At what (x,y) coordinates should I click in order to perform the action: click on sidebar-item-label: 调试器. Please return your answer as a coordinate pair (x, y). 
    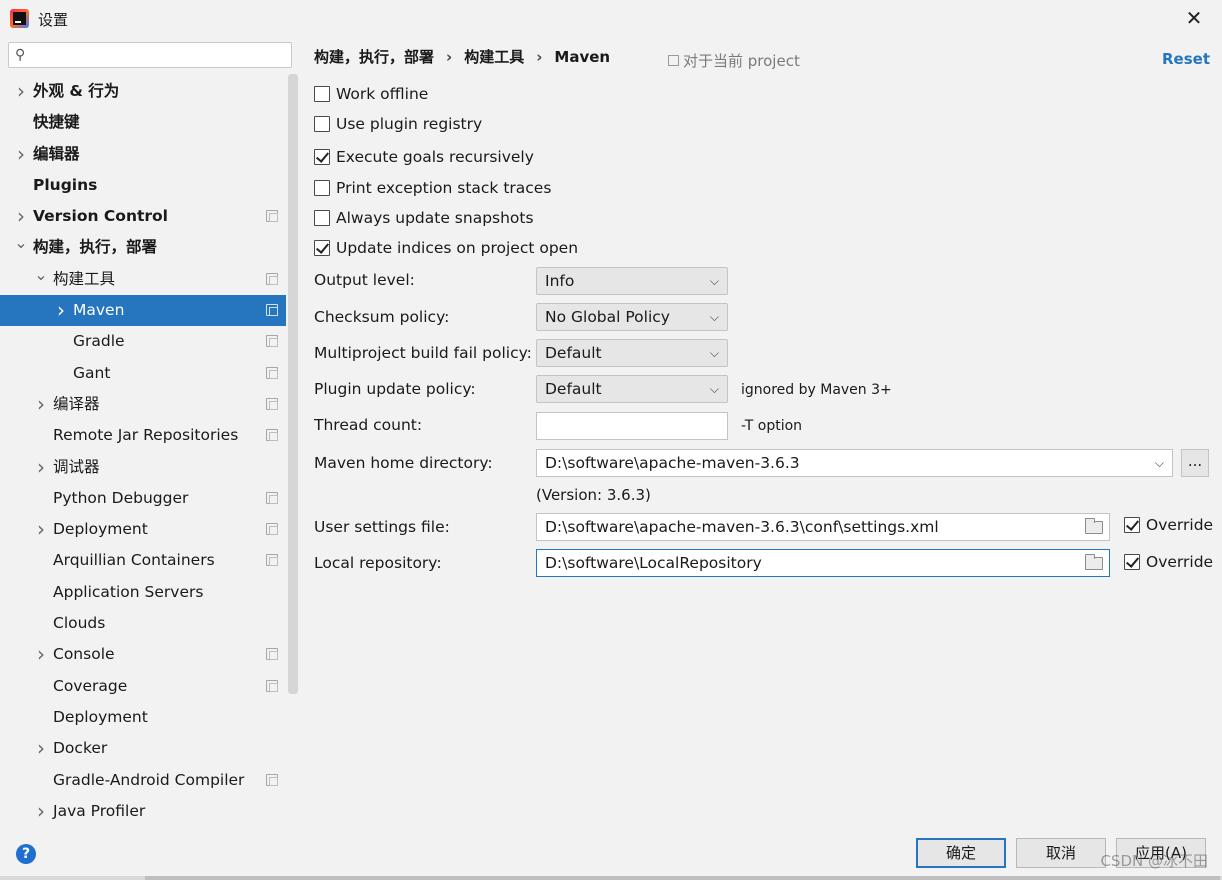
    Looking at the image, I should click on (76, 466).